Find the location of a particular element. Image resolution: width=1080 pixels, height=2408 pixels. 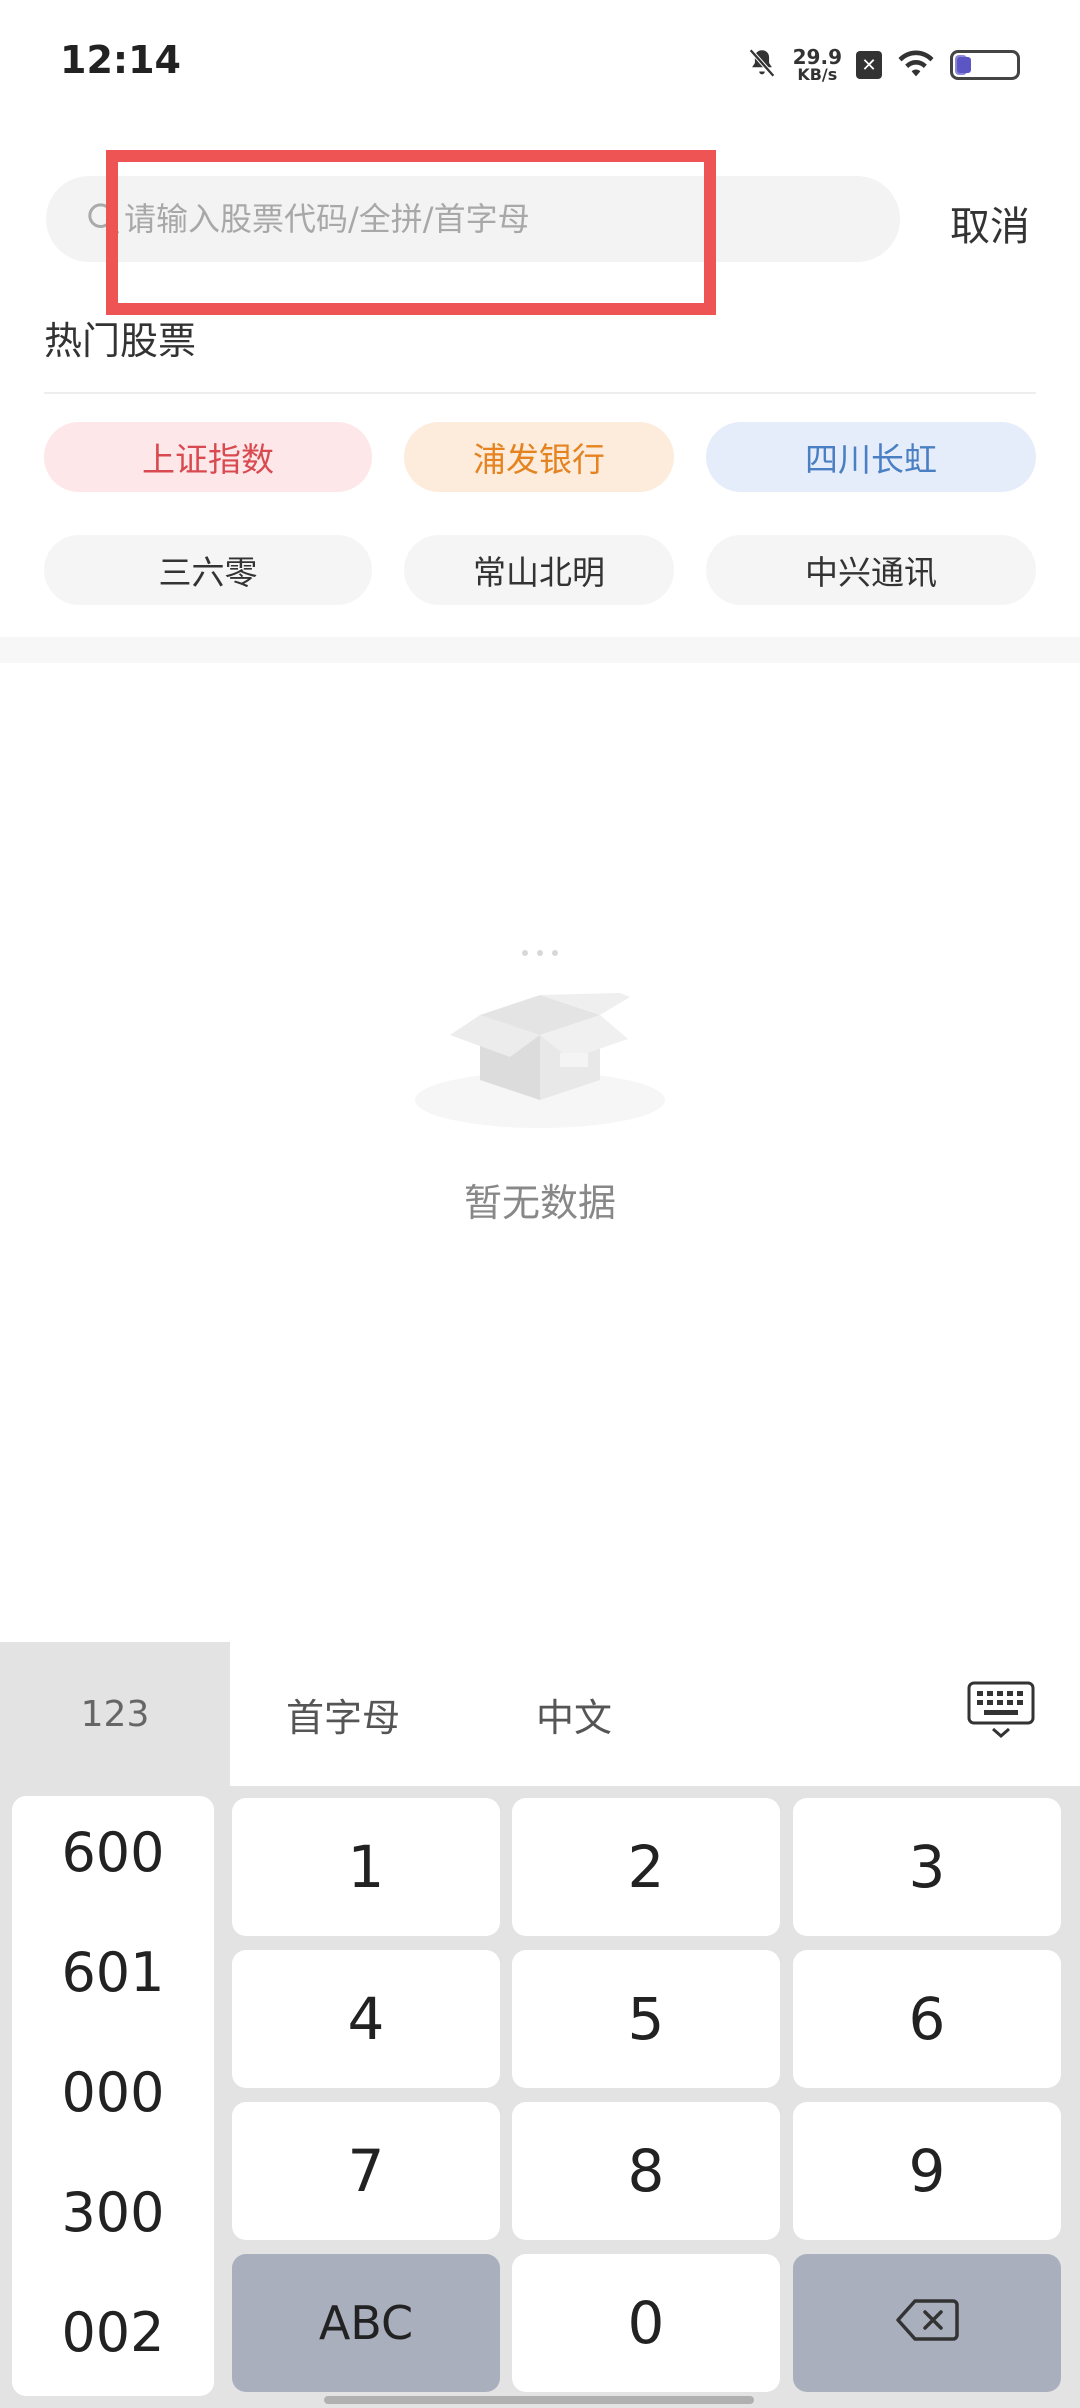

prefix-key: 300 is located at coordinates (113, 2212).